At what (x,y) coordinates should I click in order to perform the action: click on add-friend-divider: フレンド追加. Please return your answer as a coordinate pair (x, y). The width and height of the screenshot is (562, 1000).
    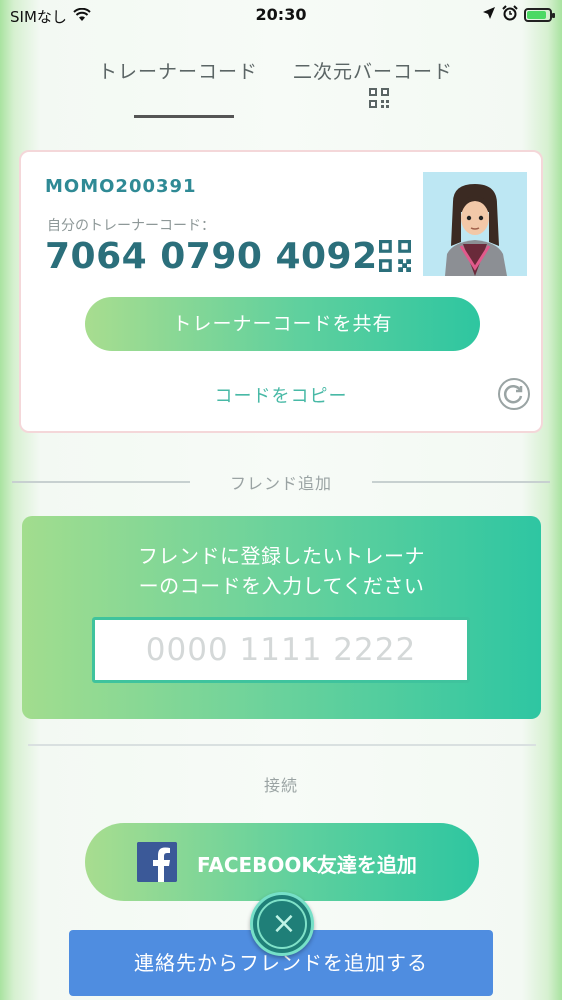
    Looking at the image, I should click on (281, 480).